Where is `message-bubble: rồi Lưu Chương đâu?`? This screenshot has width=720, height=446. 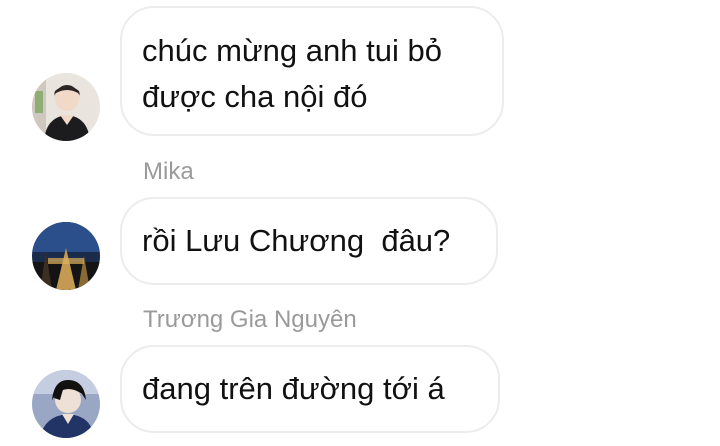
message-bubble: rồi Lưu Chương đâu? is located at coordinates (309, 241).